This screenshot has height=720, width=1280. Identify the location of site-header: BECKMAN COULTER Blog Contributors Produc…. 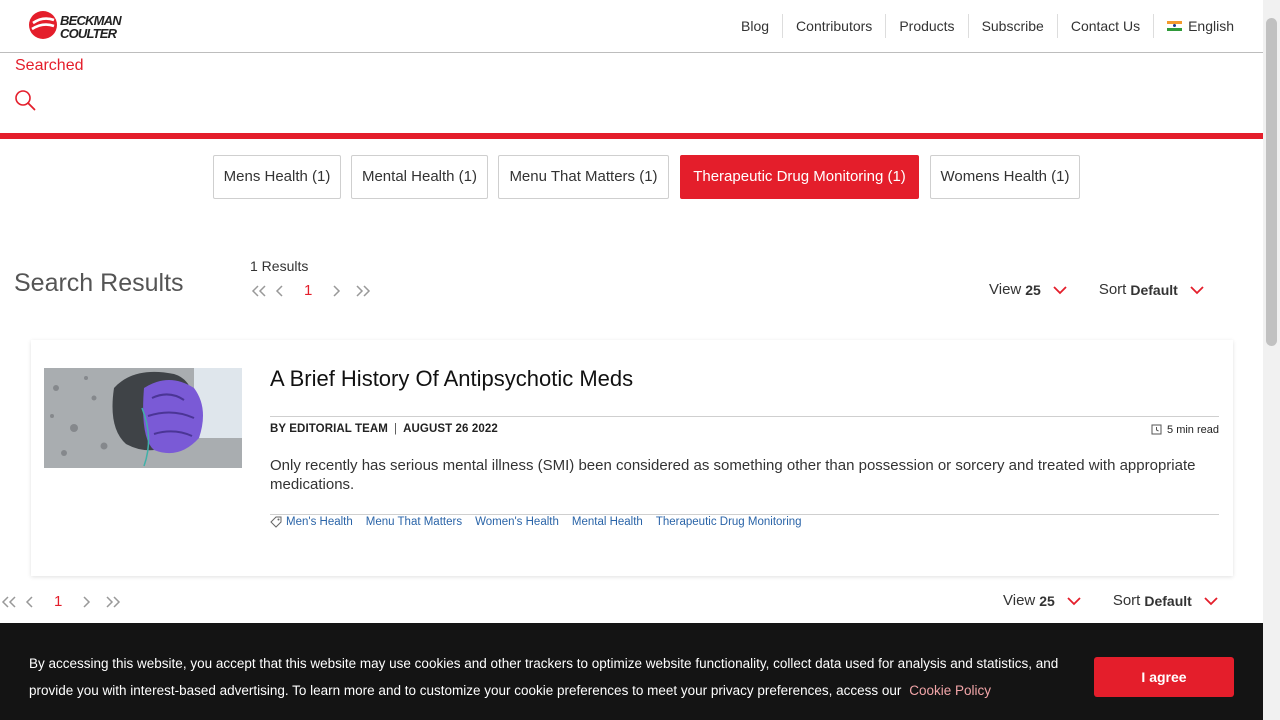
(631, 26).